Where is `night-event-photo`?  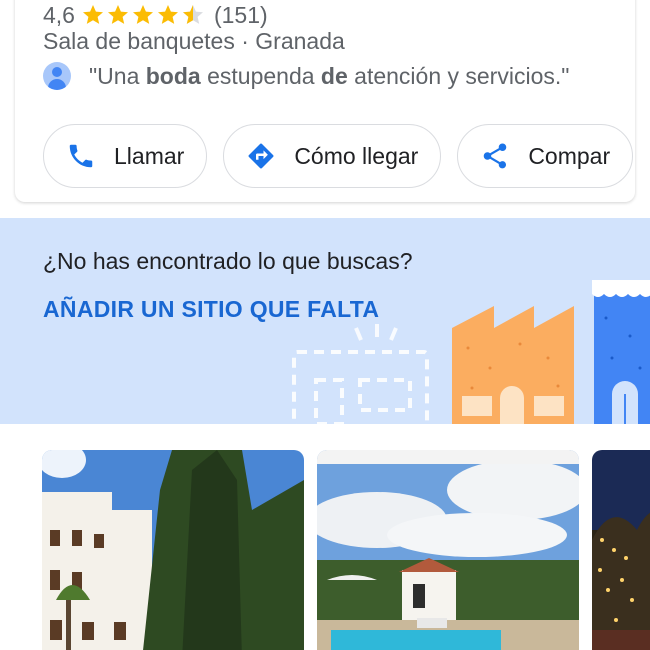 night-event-photo is located at coordinates (621, 550).